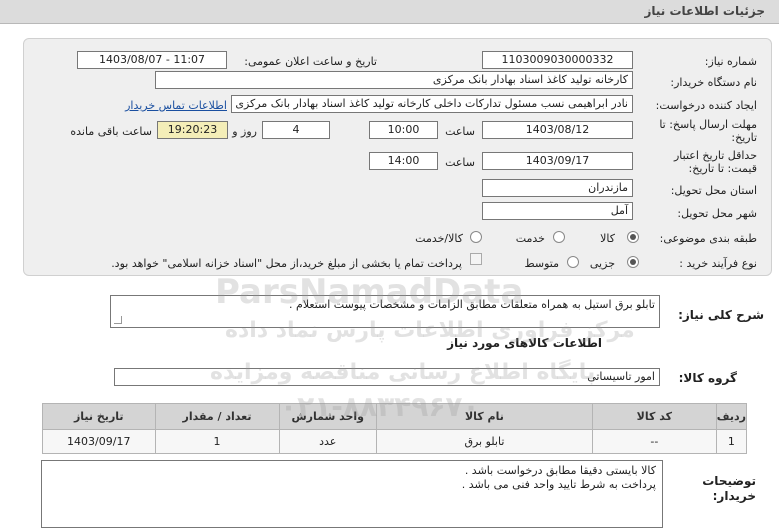 This screenshot has height=531, width=779. Describe the element at coordinates (708, 238) in the screenshot. I see `category-label: طبقه بندی موضوعی:` at that location.